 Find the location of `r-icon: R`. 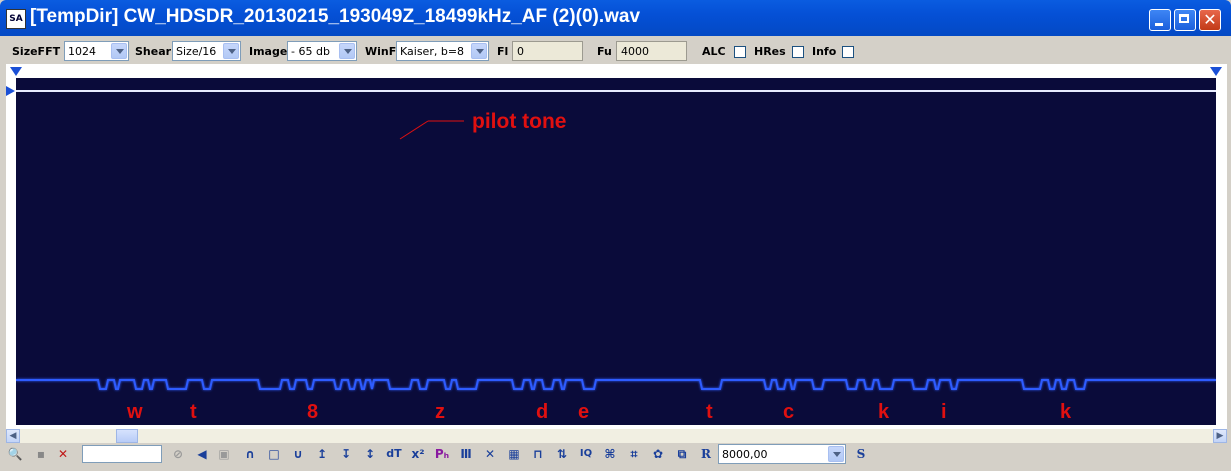

r-icon: R is located at coordinates (706, 454).